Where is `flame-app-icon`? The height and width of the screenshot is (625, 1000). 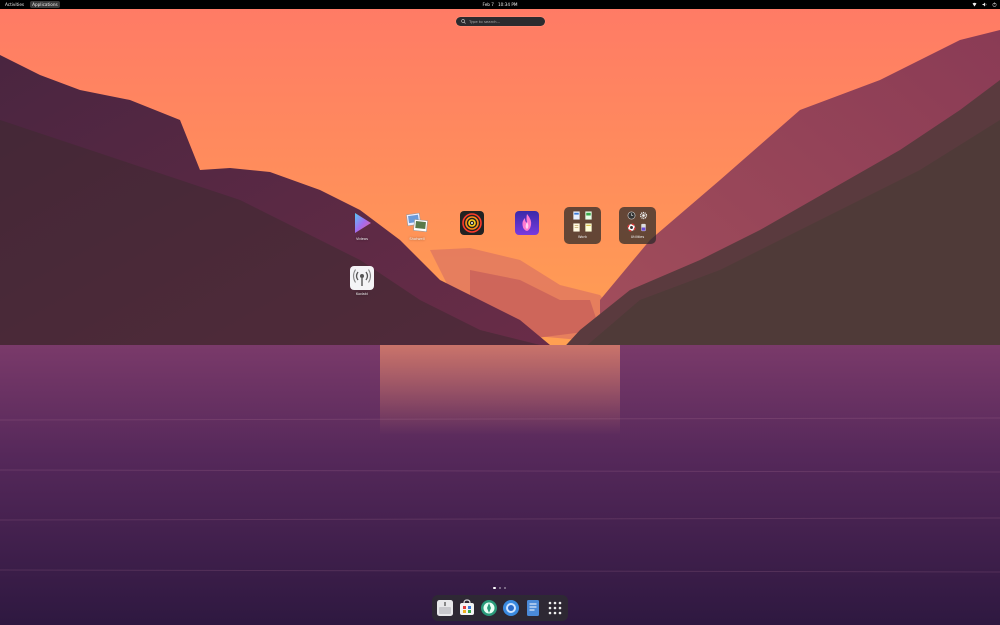 flame-app-icon is located at coordinates (527, 223).